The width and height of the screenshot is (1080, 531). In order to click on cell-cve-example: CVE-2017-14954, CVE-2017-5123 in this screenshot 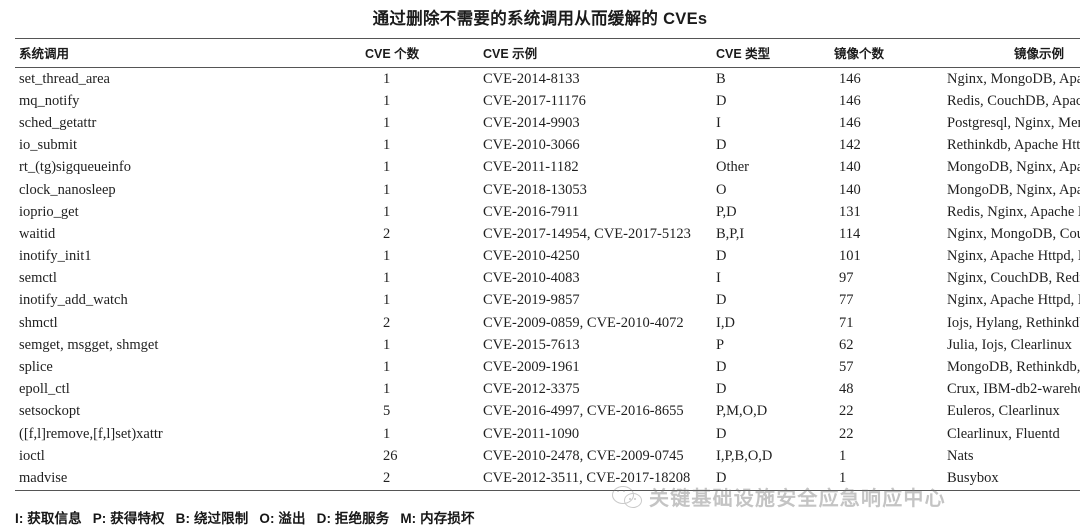, I will do `click(587, 233)`.